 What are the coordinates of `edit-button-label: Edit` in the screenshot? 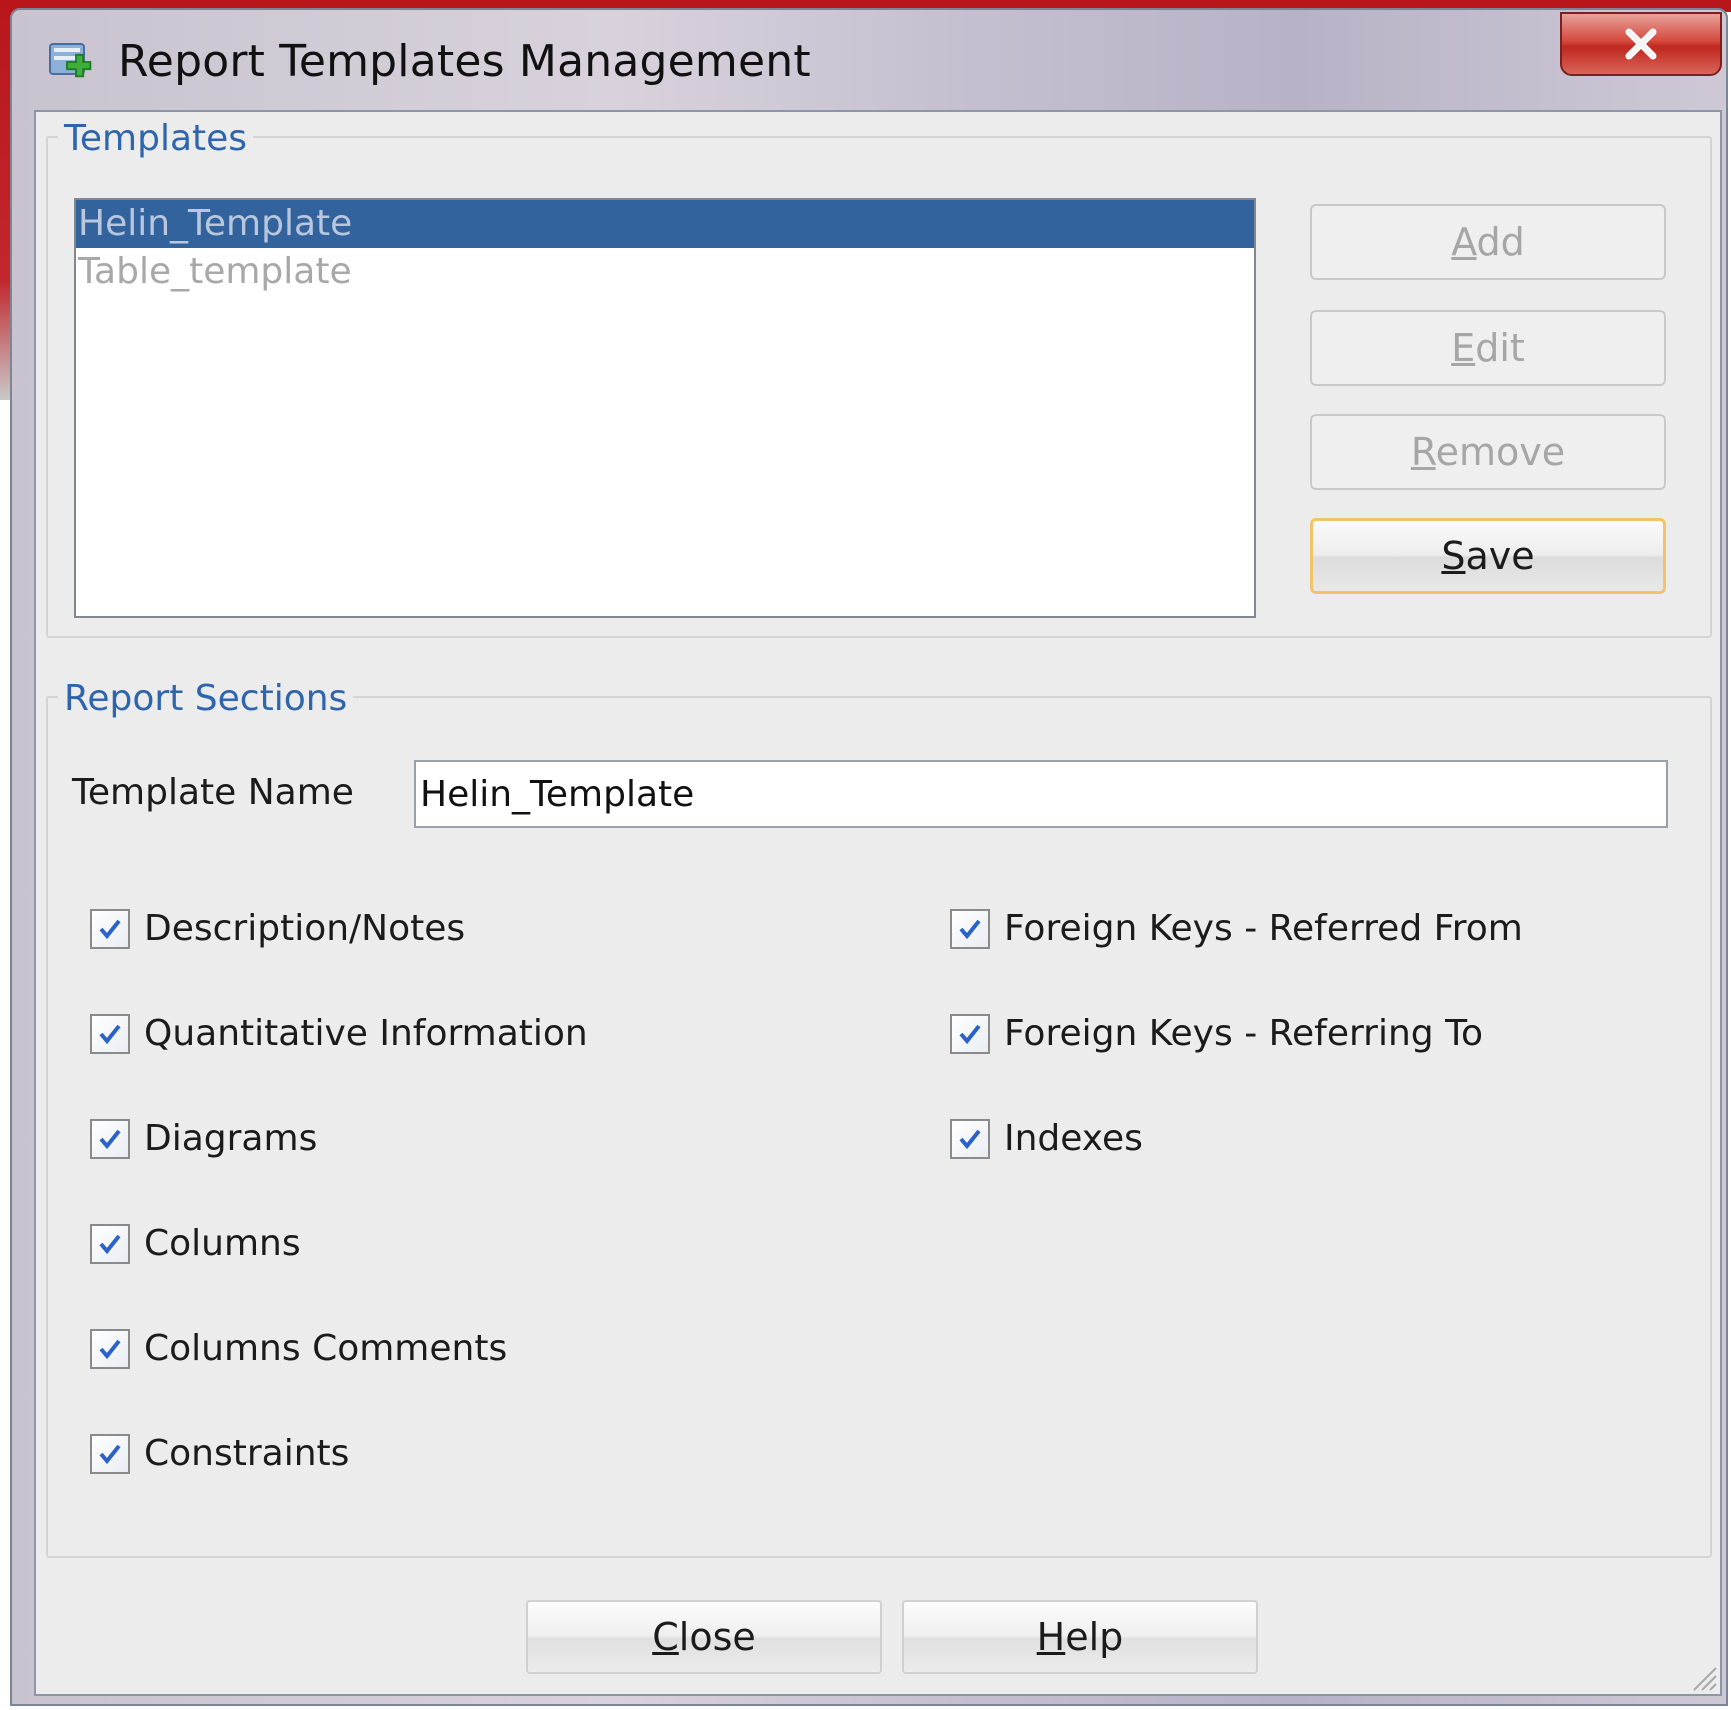 It's located at (1488, 348).